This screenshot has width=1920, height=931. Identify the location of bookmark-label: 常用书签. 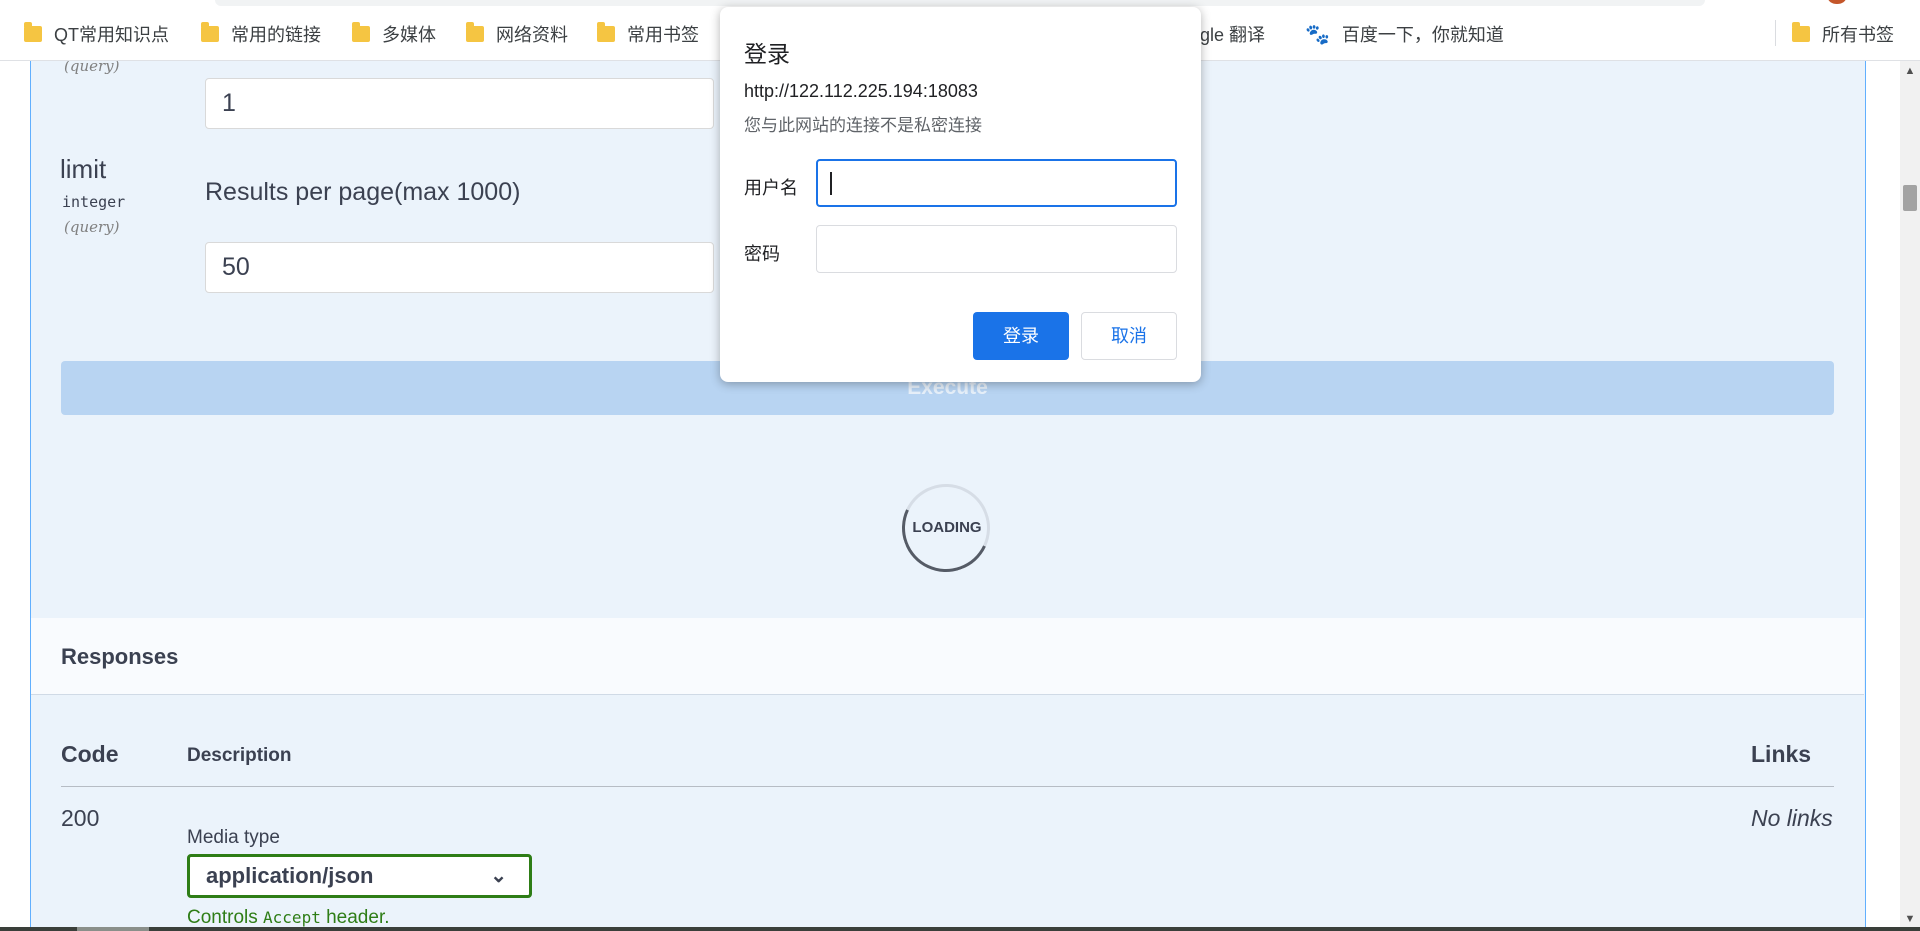
(663, 35).